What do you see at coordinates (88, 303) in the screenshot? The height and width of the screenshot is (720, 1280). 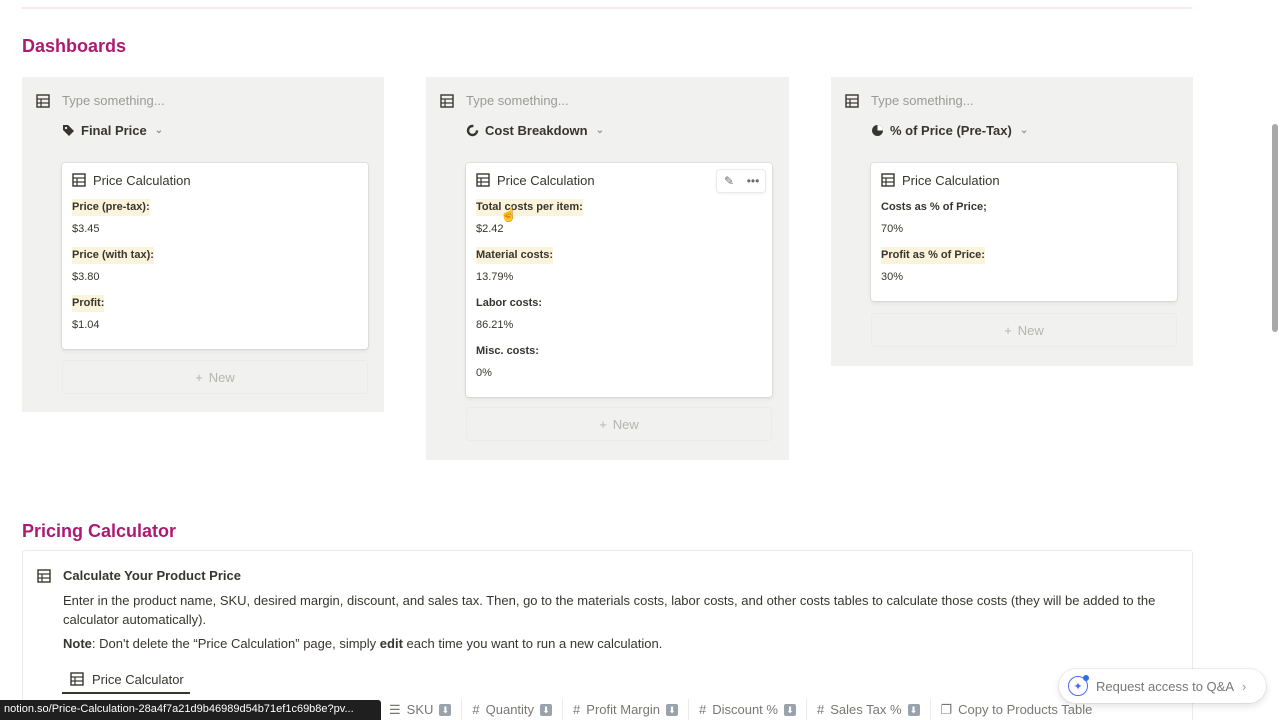 I see `prop-label: Profit:` at bounding box center [88, 303].